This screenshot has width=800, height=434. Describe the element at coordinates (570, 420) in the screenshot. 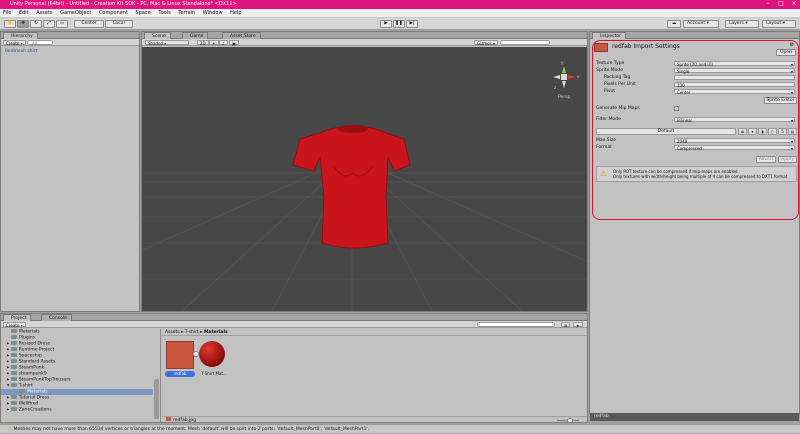

I see `thumbnail-size-slider-handle` at that location.